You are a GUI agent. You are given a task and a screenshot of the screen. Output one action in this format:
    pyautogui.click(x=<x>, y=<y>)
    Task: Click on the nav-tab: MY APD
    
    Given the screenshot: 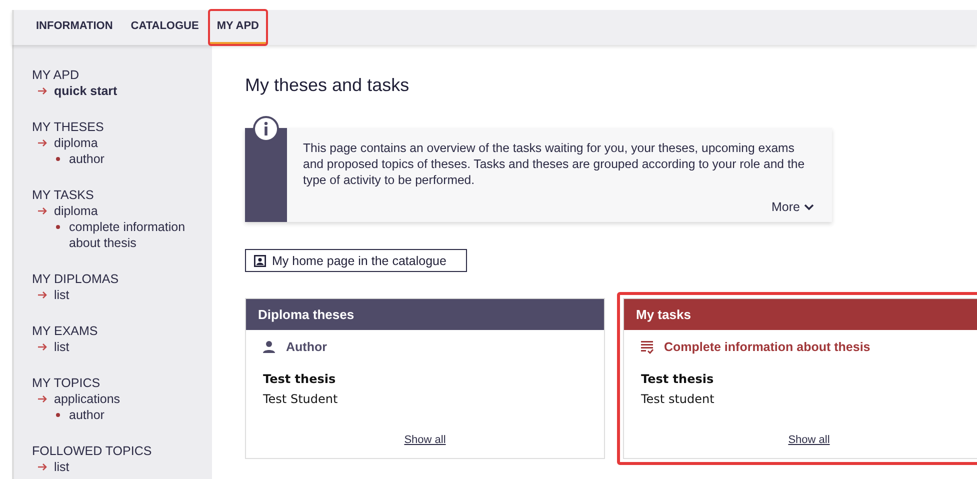 What is the action you would take?
    pyautogui.click(x=238, y=27)
    